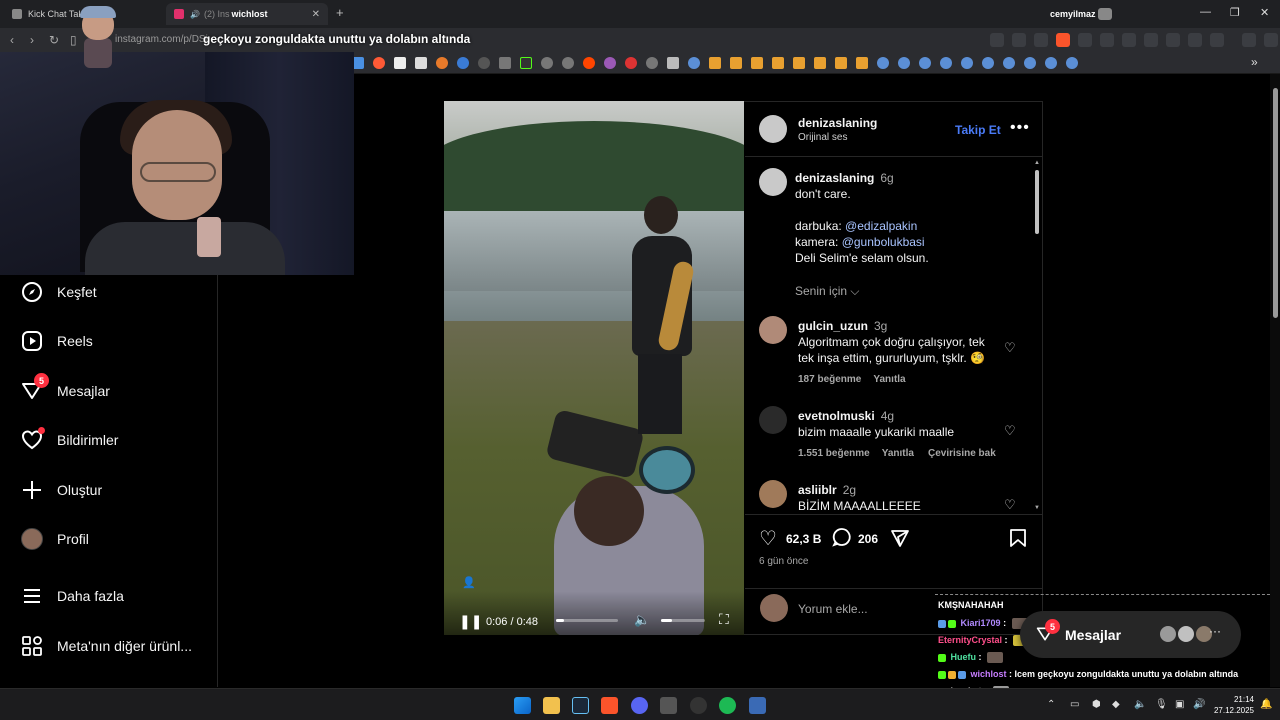  Describe the element at coordinates (1018, 539) in the screenshot. I see `save-icon` at that location.